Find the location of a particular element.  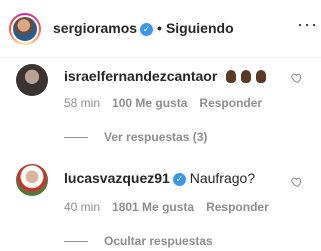

likes-count: 100 Me gusta is located at coordinates (149, 103).